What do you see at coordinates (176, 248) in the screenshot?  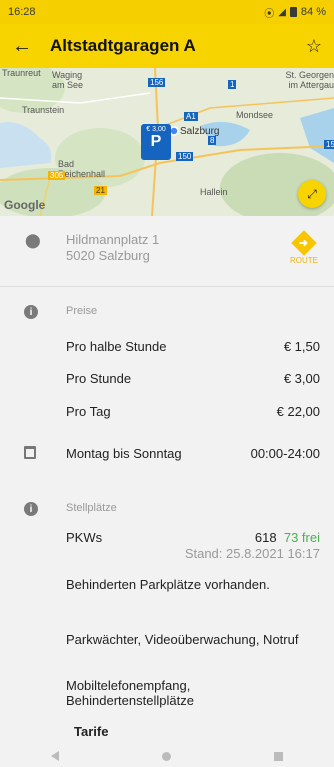 I see `address: Hildmannplatz 1 5020 Salzburg` at bounding box center [176, 248].